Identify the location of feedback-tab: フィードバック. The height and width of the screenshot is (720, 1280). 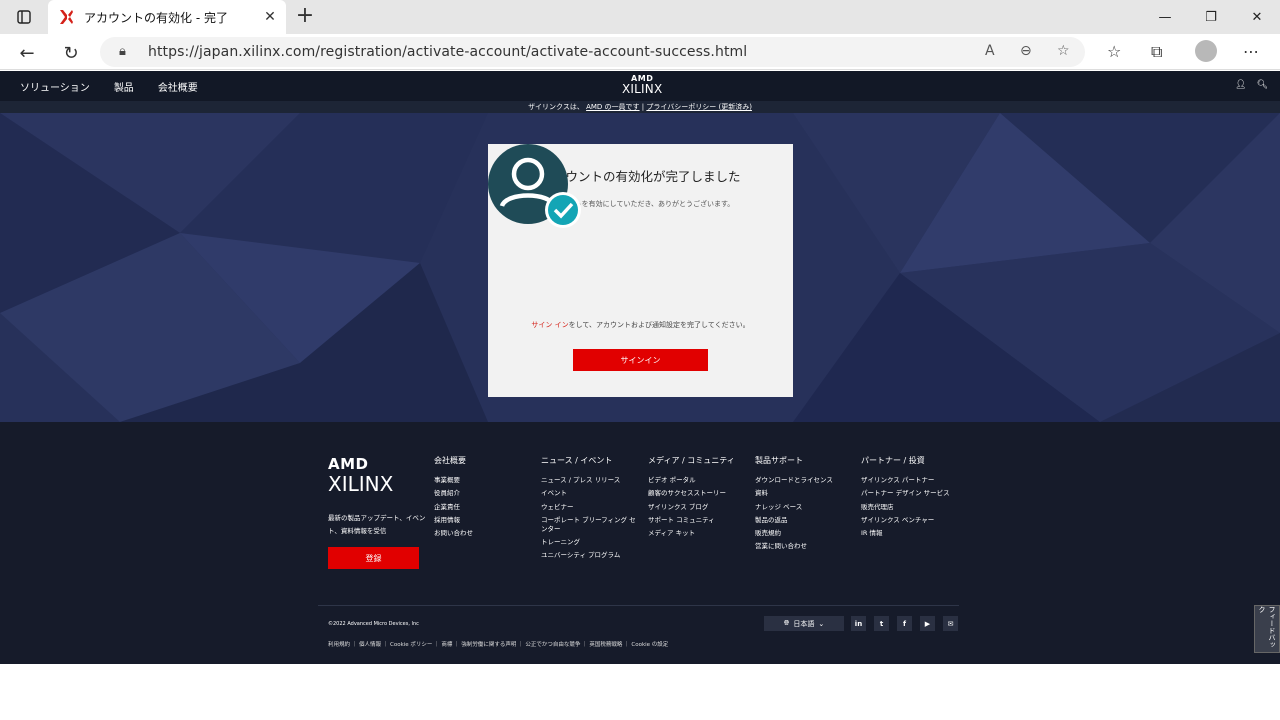
(1267, 629).